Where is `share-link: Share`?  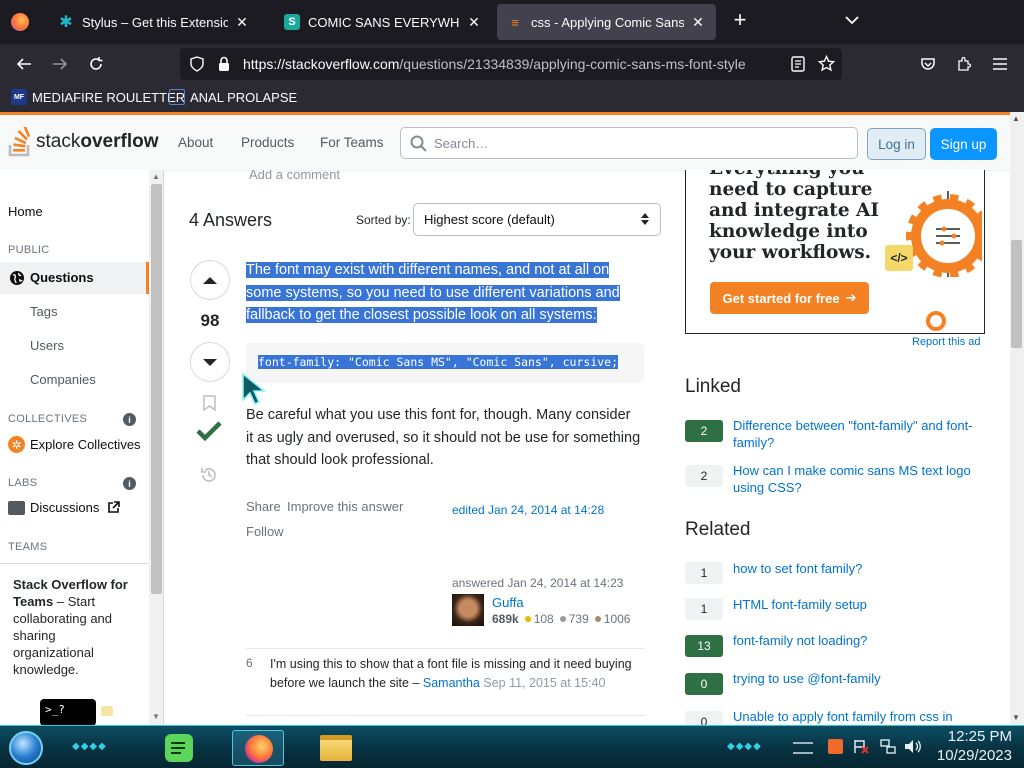
share-link: Share is located at coordinates (263, 506).